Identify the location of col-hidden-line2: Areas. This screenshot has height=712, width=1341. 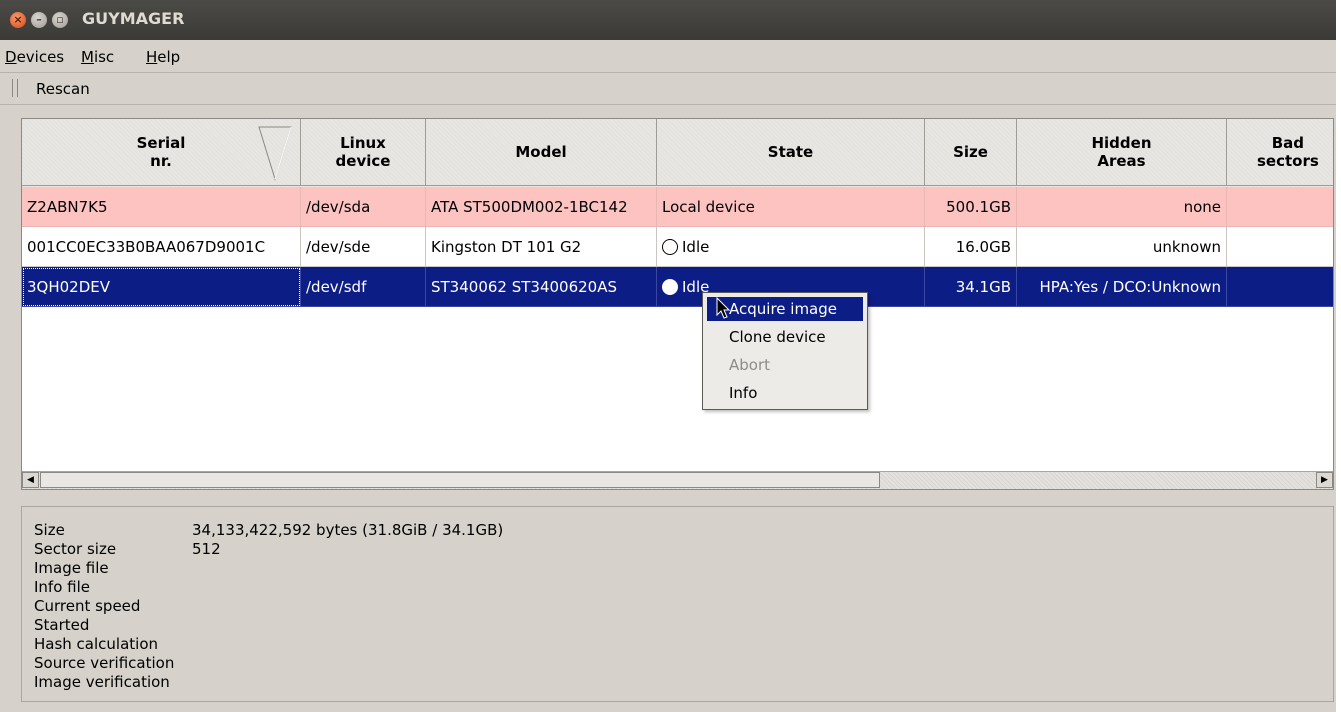
(1121, 161).